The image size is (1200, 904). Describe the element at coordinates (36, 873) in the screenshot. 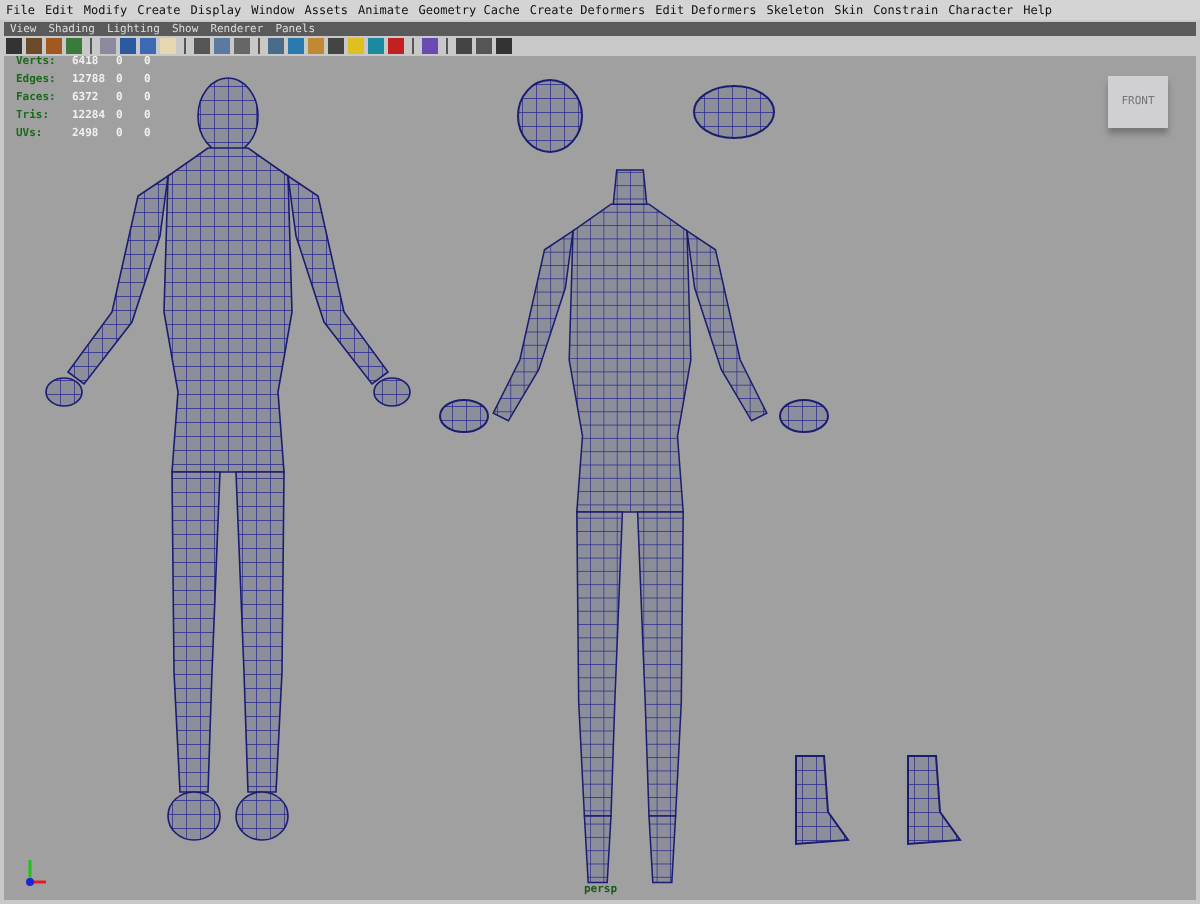

I see `axis-icon` at that location.